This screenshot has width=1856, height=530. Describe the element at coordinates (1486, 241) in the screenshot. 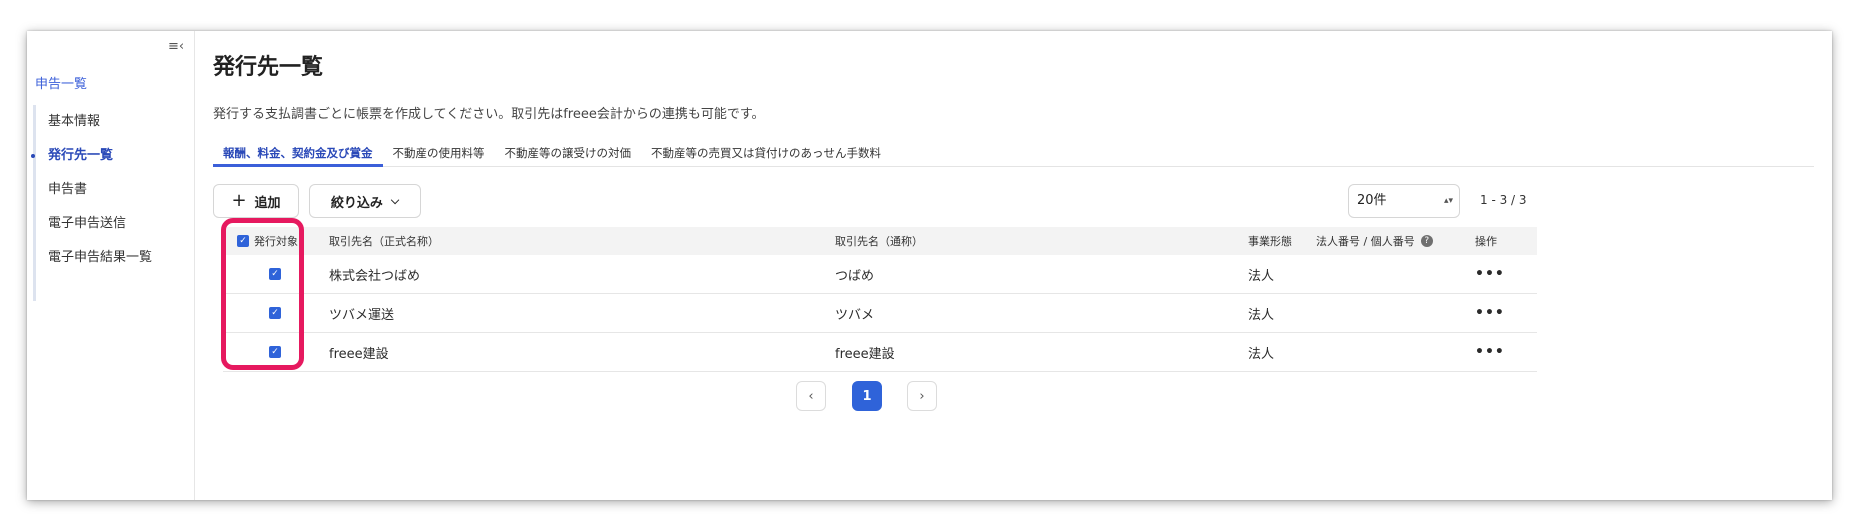

I see `header-ops: 操作` at that location.